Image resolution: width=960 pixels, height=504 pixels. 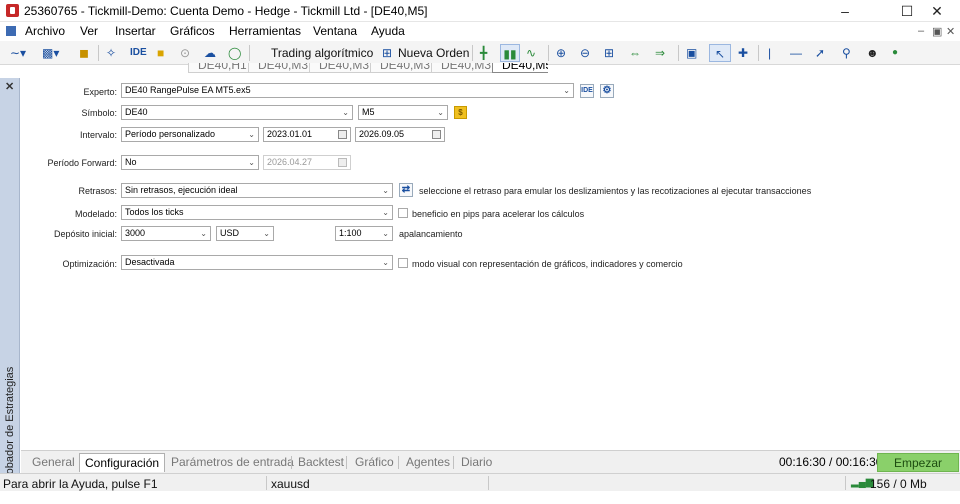 What do you see at coordinates (237, 112) in the screenshot?
I see `symbol-select: DE40 ⌄` at bounding box center [237, 112].